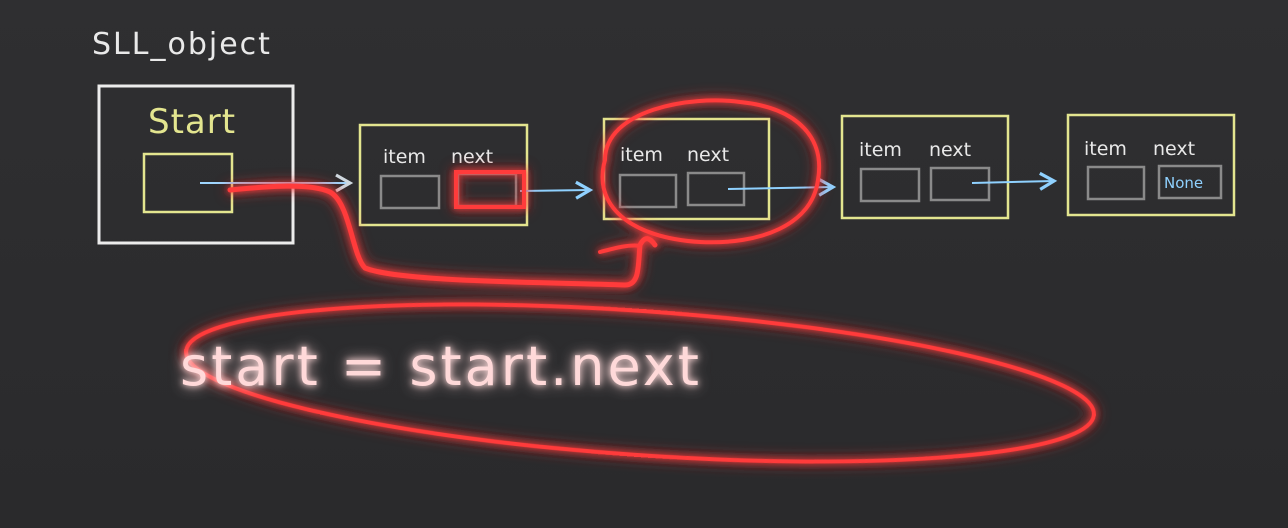 This screenshot has width=1288, height=528. I want to click on node-3-next-cell, so click(960, 184).